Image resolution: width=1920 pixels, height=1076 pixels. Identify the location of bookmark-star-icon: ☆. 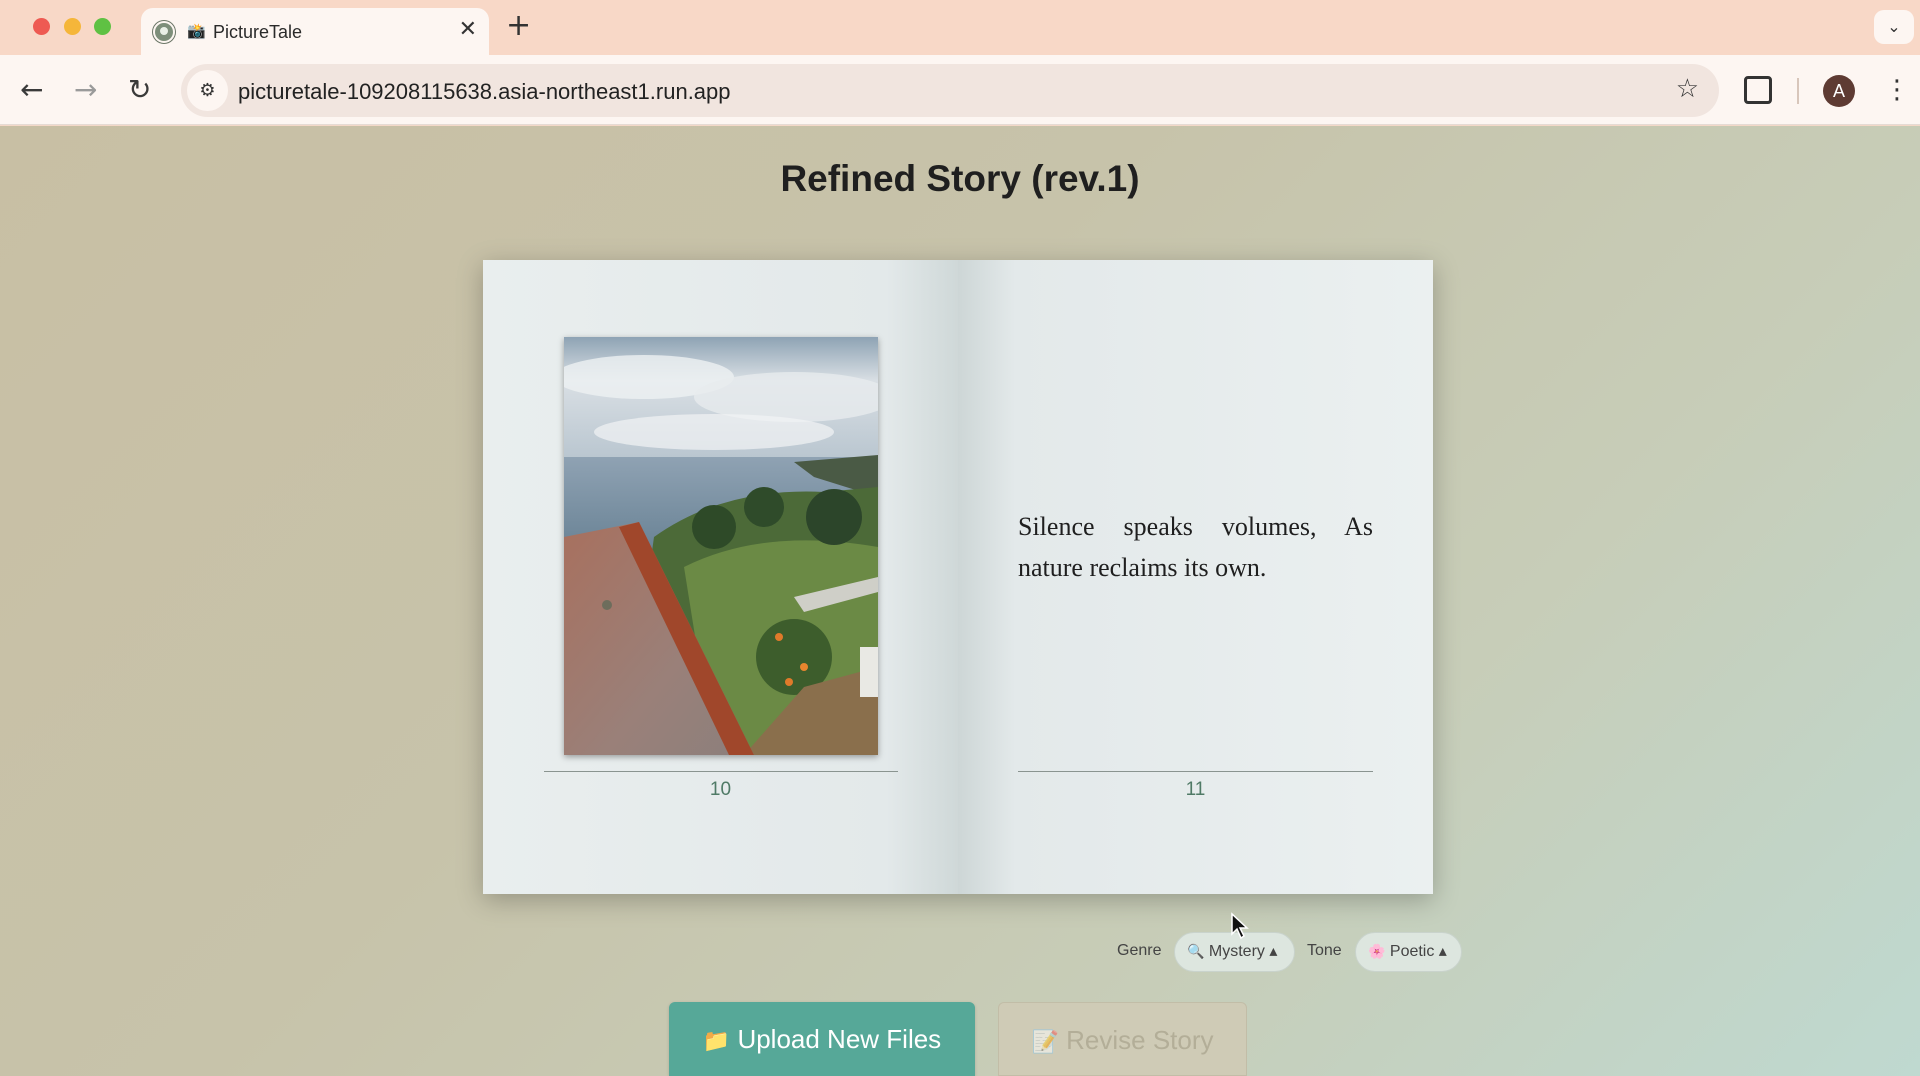
(1687, 89).